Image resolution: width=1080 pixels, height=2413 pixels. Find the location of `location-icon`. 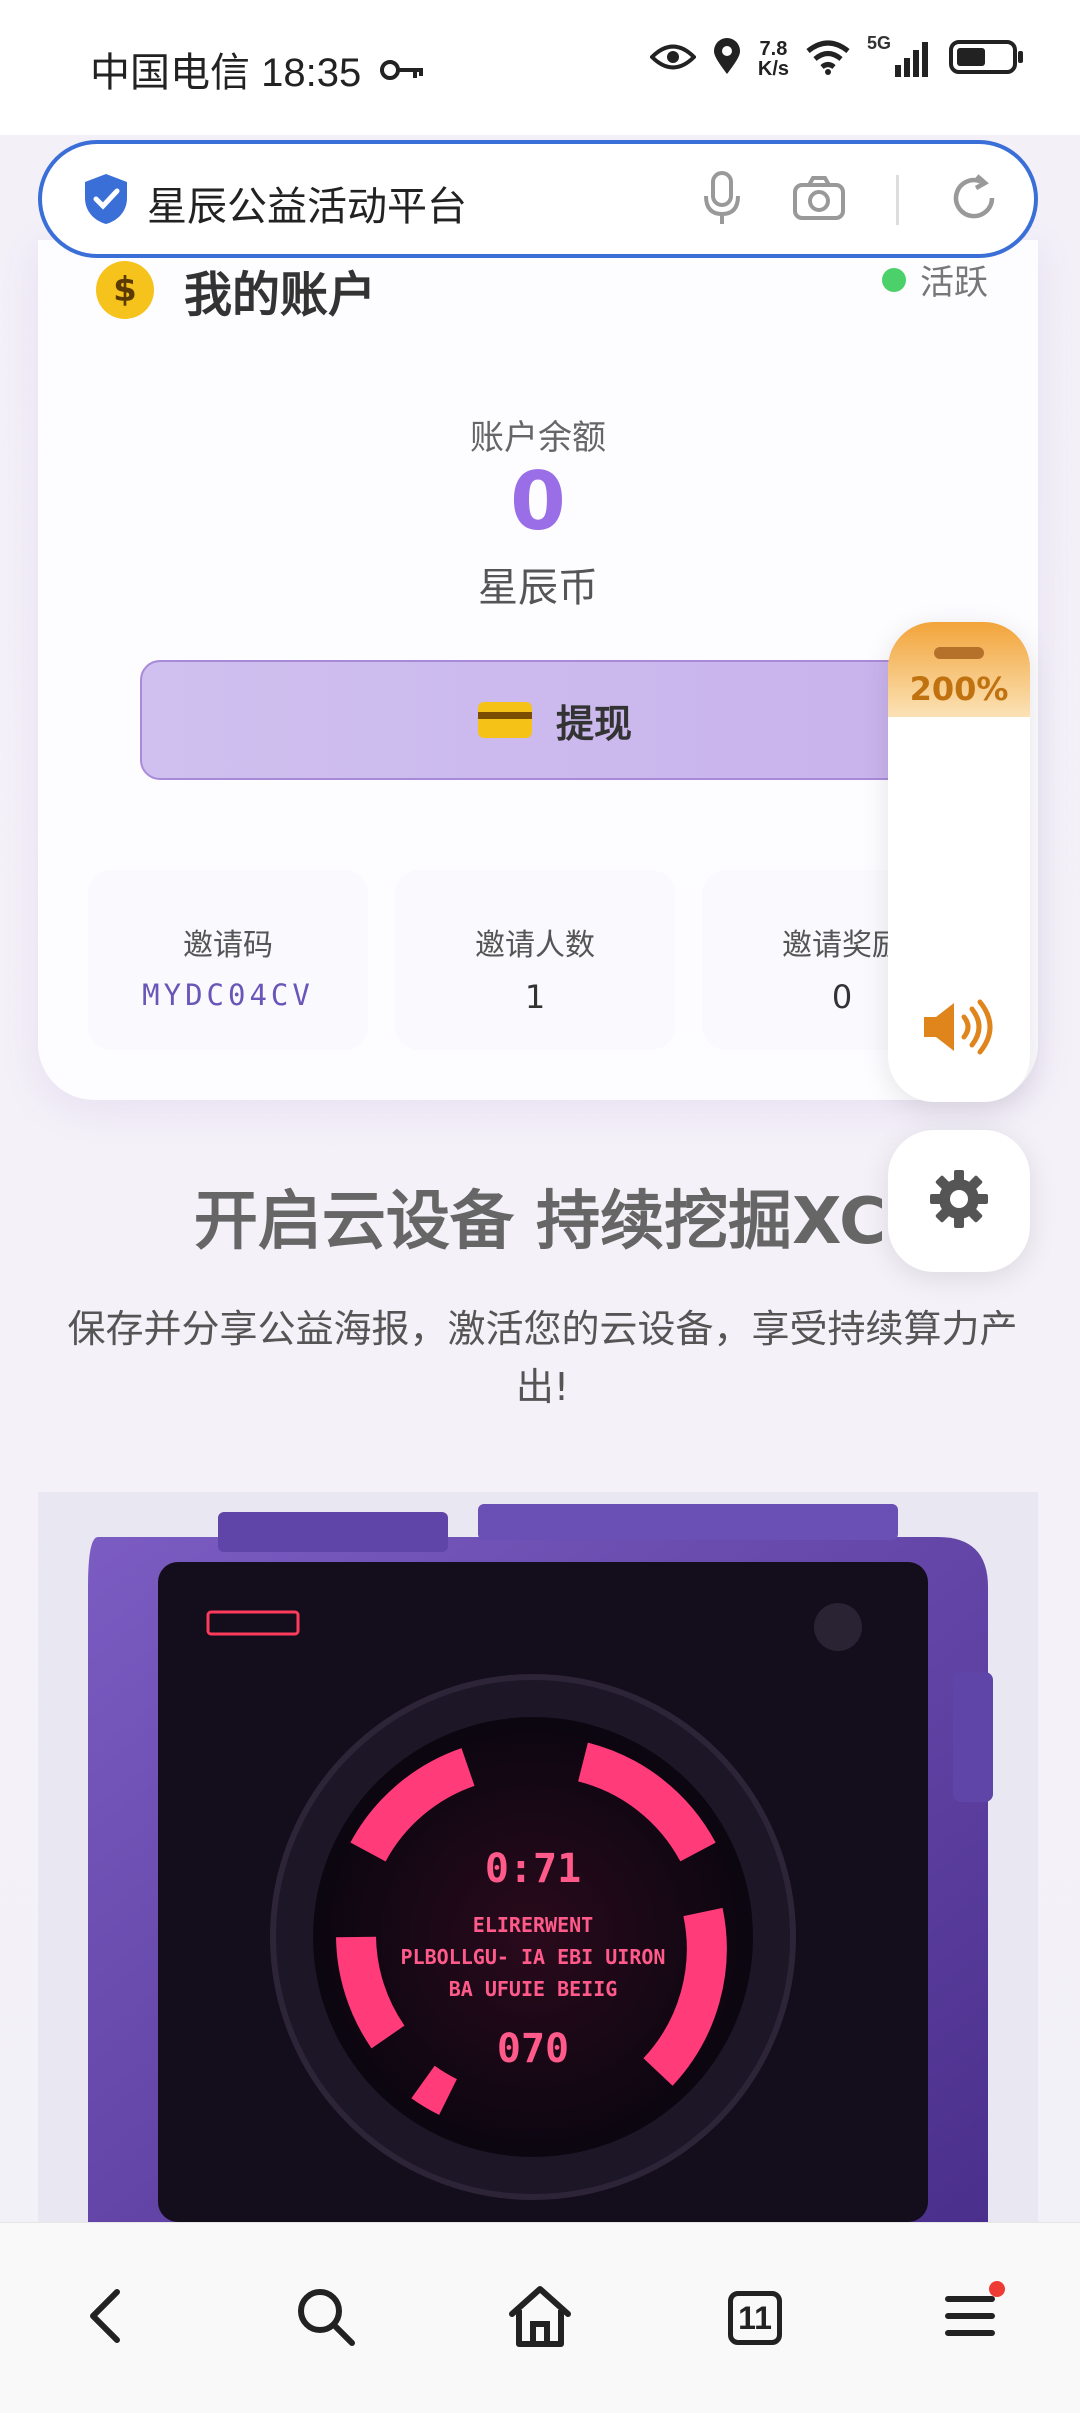

location-icon is located at coordinates (727, 59).